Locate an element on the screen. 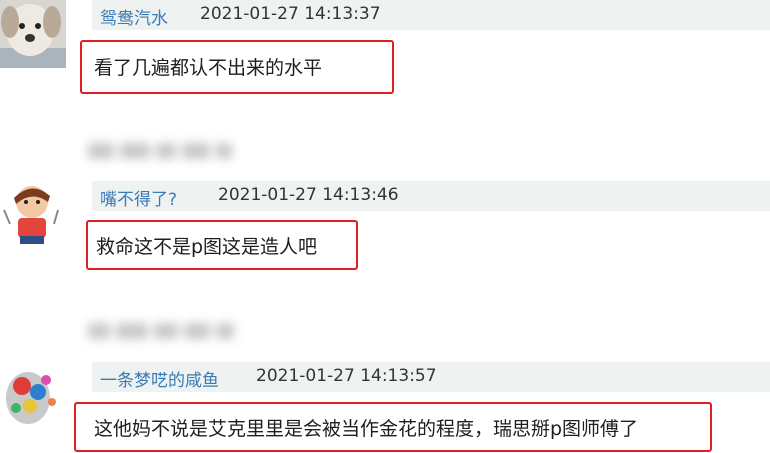  comment-text-highlight: 这他妈不说是艾克里里是会被当作金花的程度，瑞思掰p图师傅了 is located at coordinates (393, 427).